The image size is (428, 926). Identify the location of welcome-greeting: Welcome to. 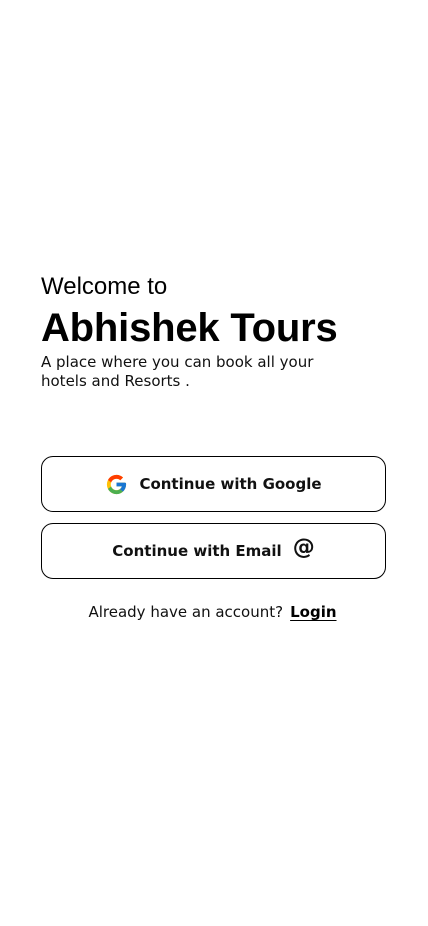
(104, 286).